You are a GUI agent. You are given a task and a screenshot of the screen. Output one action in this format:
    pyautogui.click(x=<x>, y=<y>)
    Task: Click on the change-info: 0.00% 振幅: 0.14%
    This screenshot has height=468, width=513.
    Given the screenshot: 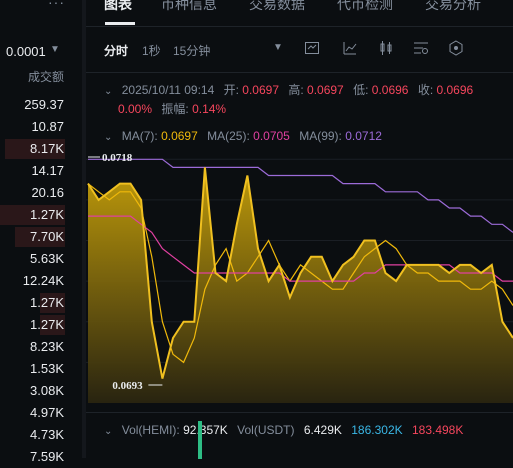 What is the action you would take?
    pyautogui.click(x=172, y=108)
    